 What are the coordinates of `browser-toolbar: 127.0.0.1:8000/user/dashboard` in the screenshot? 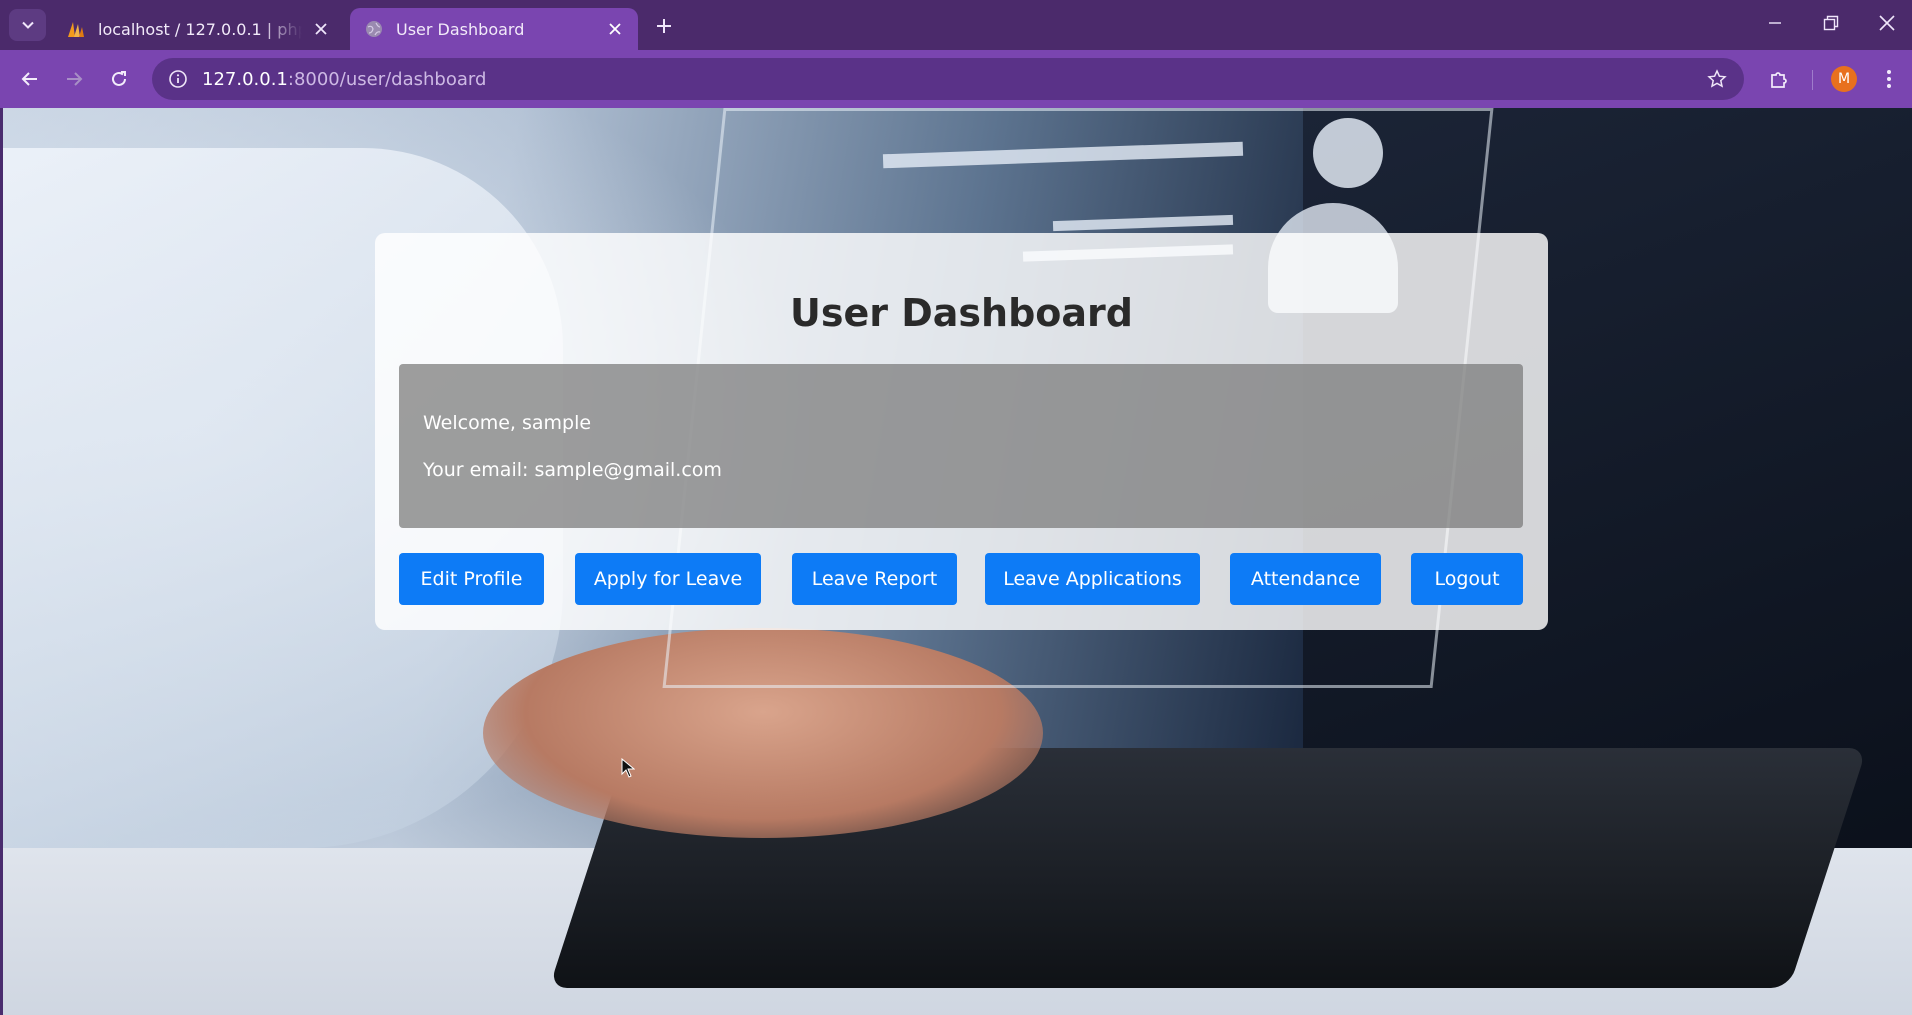 It's located at (956, 79).